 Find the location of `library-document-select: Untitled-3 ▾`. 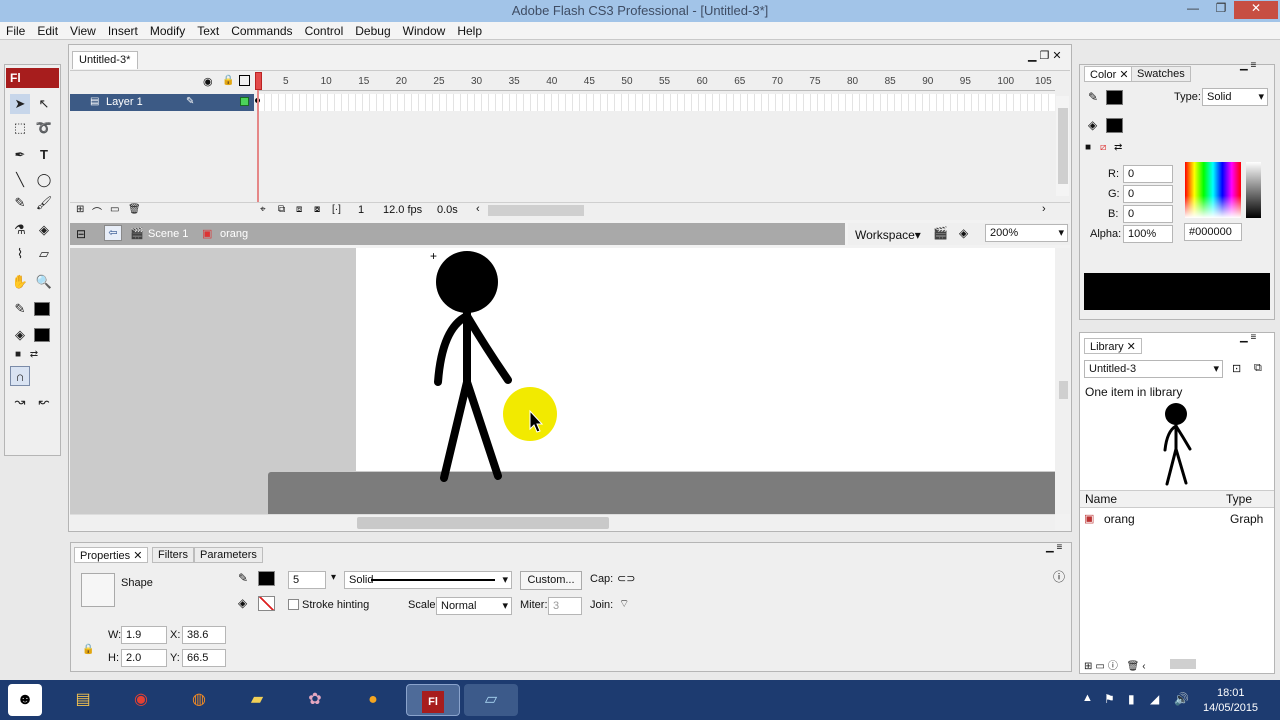

library-document-select: Untitled-3 ▾ is located at coordinates (1153, 369).